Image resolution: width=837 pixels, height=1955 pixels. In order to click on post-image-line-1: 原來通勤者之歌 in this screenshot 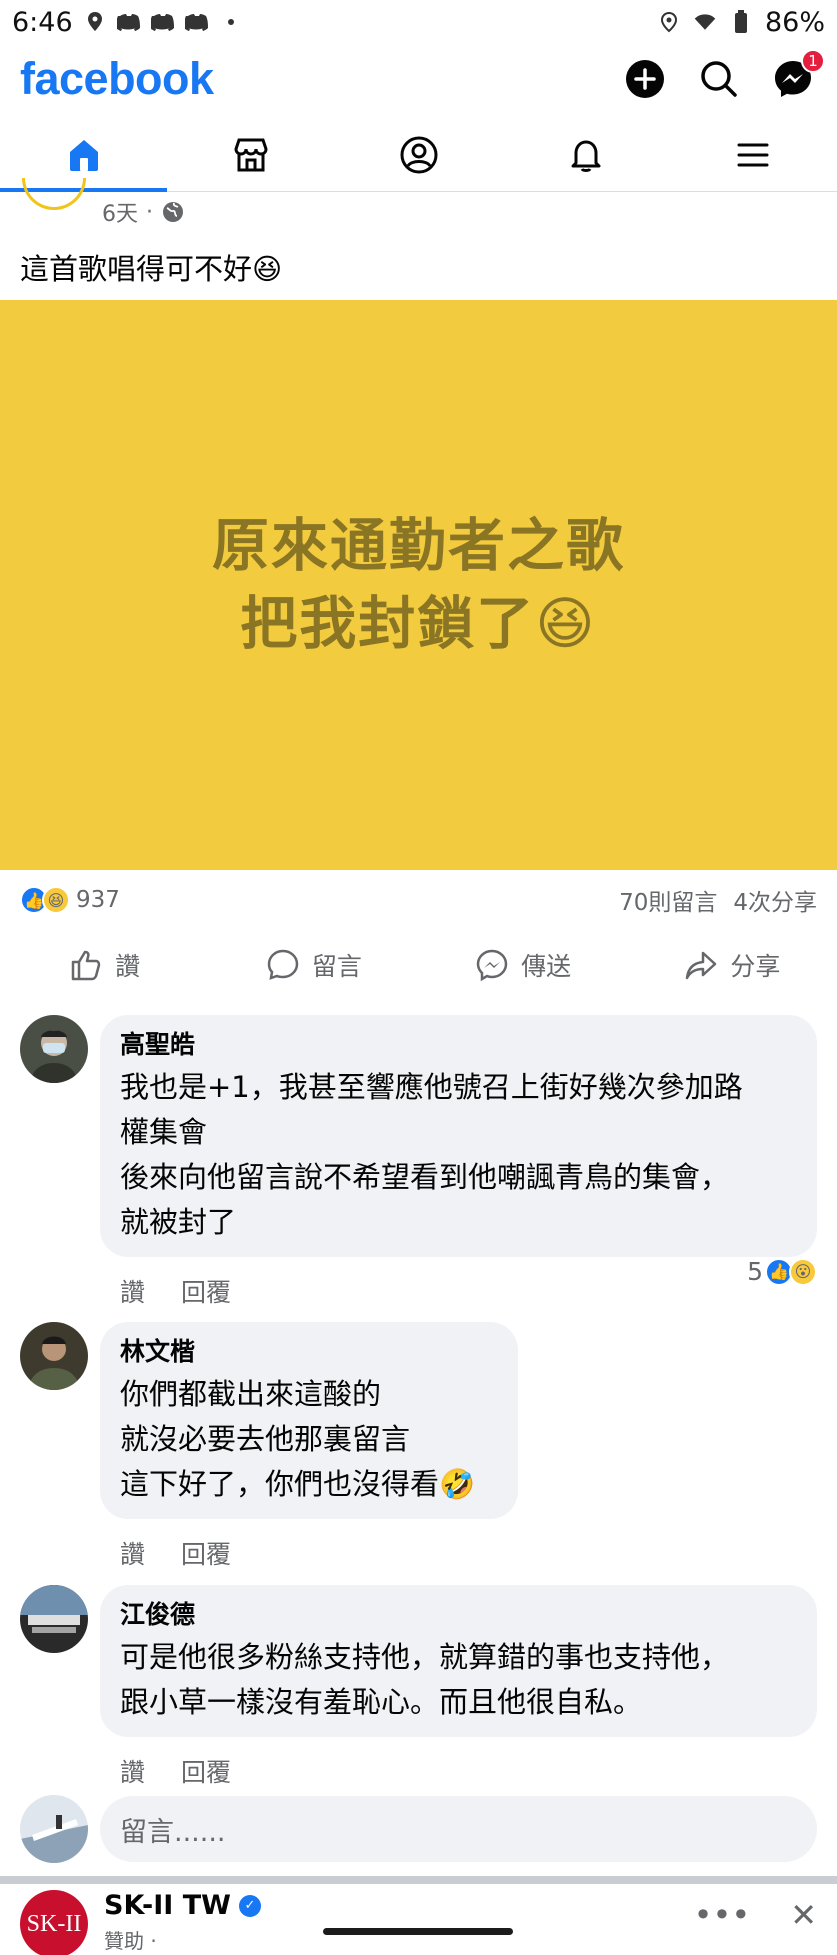, I will do `click(418, 546)`.